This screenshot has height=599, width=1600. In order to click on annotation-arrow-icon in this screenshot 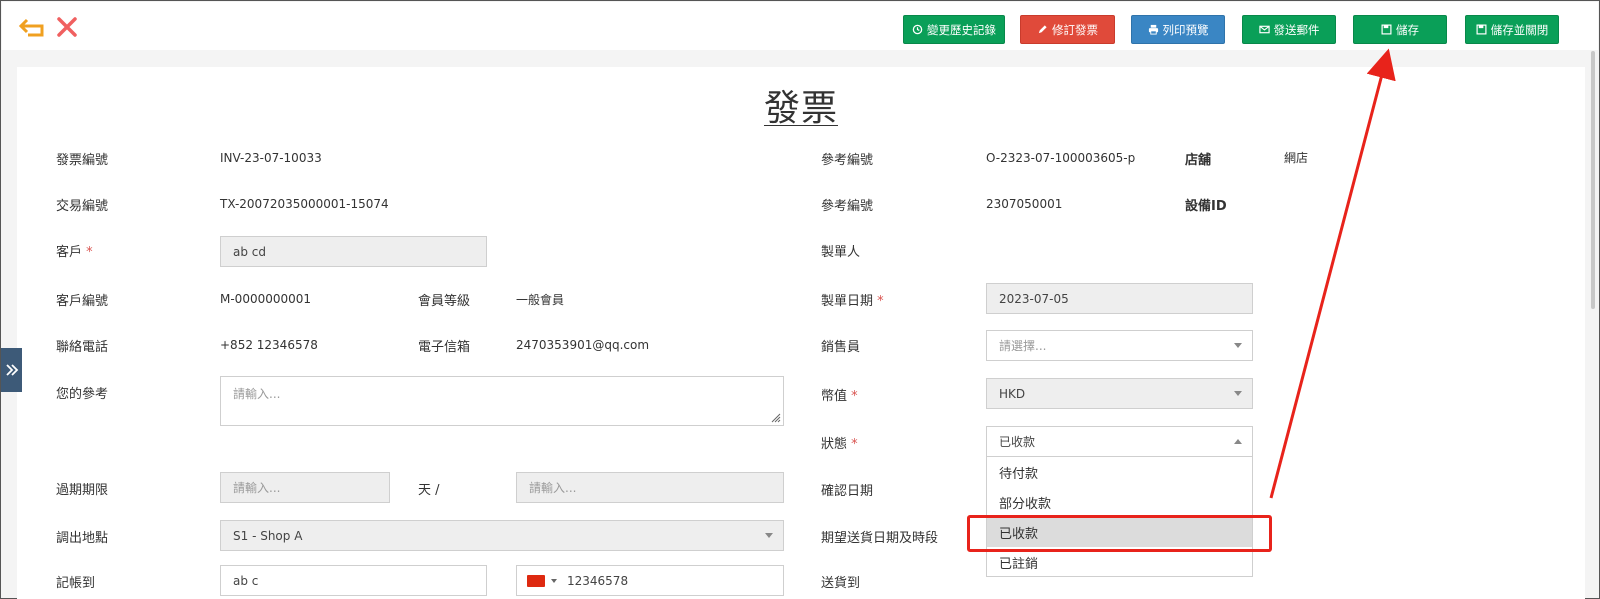, I will do `click(1332, 273)`.